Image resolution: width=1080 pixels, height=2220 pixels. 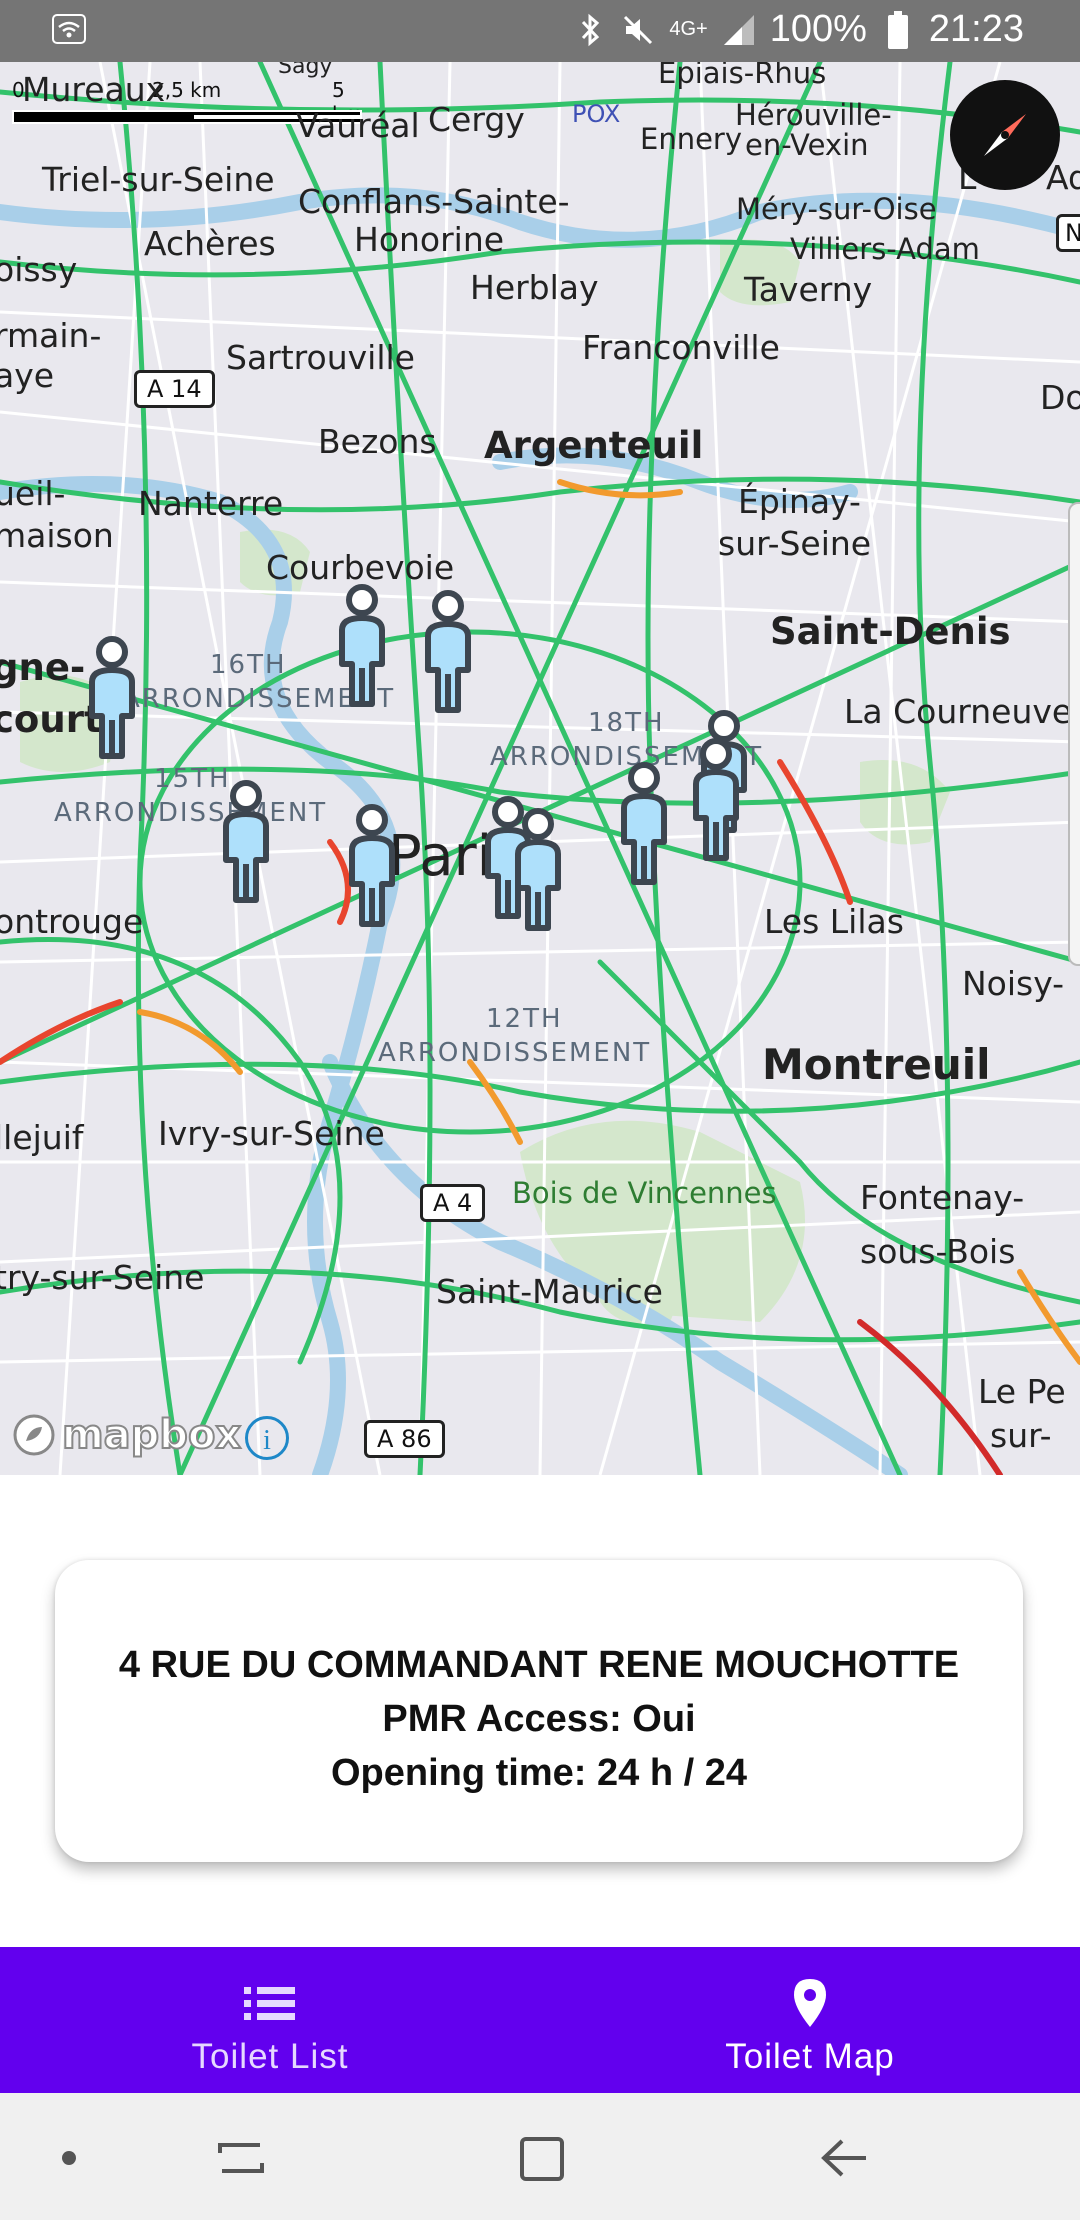 I want to click on arrondissement-label: 16TH, so click(x=248, y=665).